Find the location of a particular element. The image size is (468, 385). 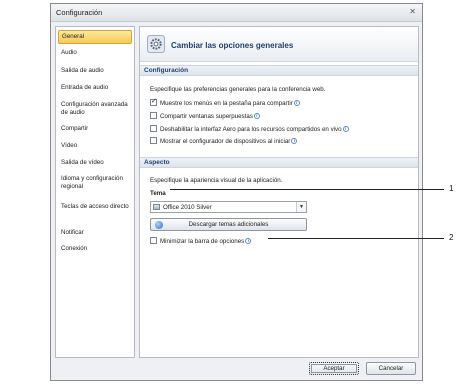

sidebar-item-share: Compartir is located at coordinates (95, 129).